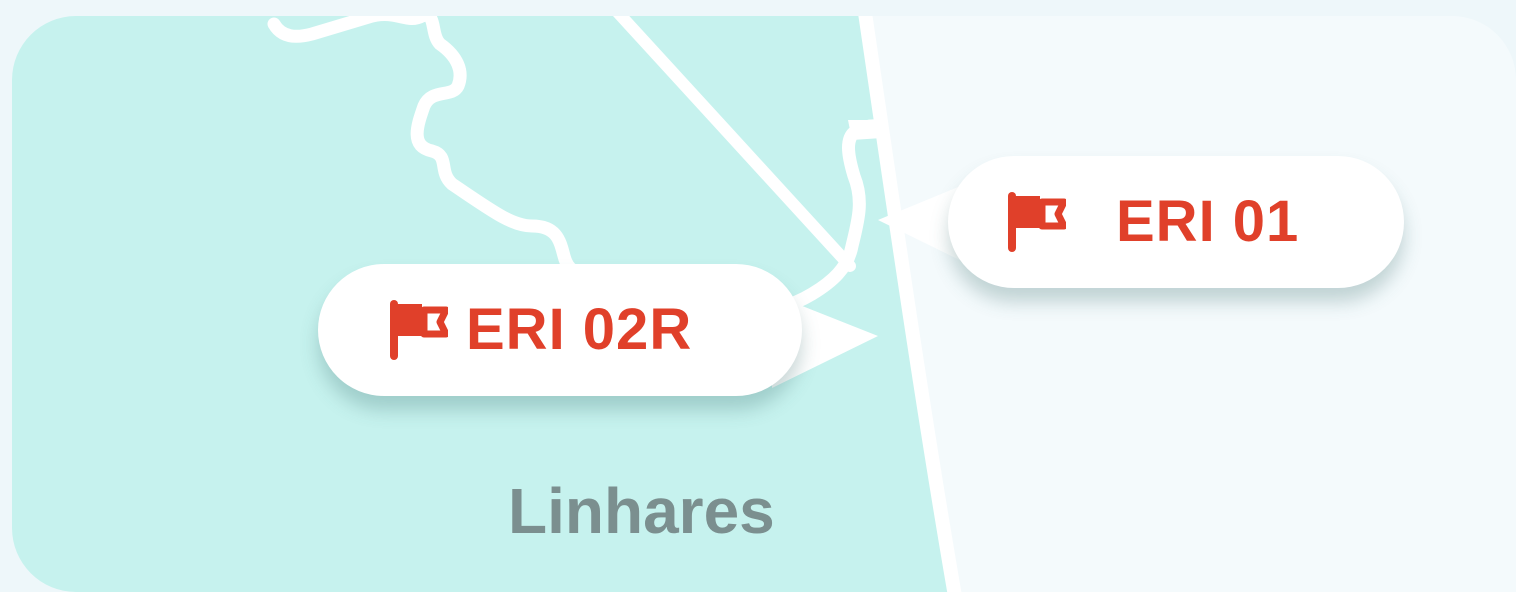 This screenshot has height=592, width=1516. What do you see at coordinates (579, 329) in the screenshot?
I see `marker-label-eri-02r: ERI 02R` at bounding box center [579, 329].